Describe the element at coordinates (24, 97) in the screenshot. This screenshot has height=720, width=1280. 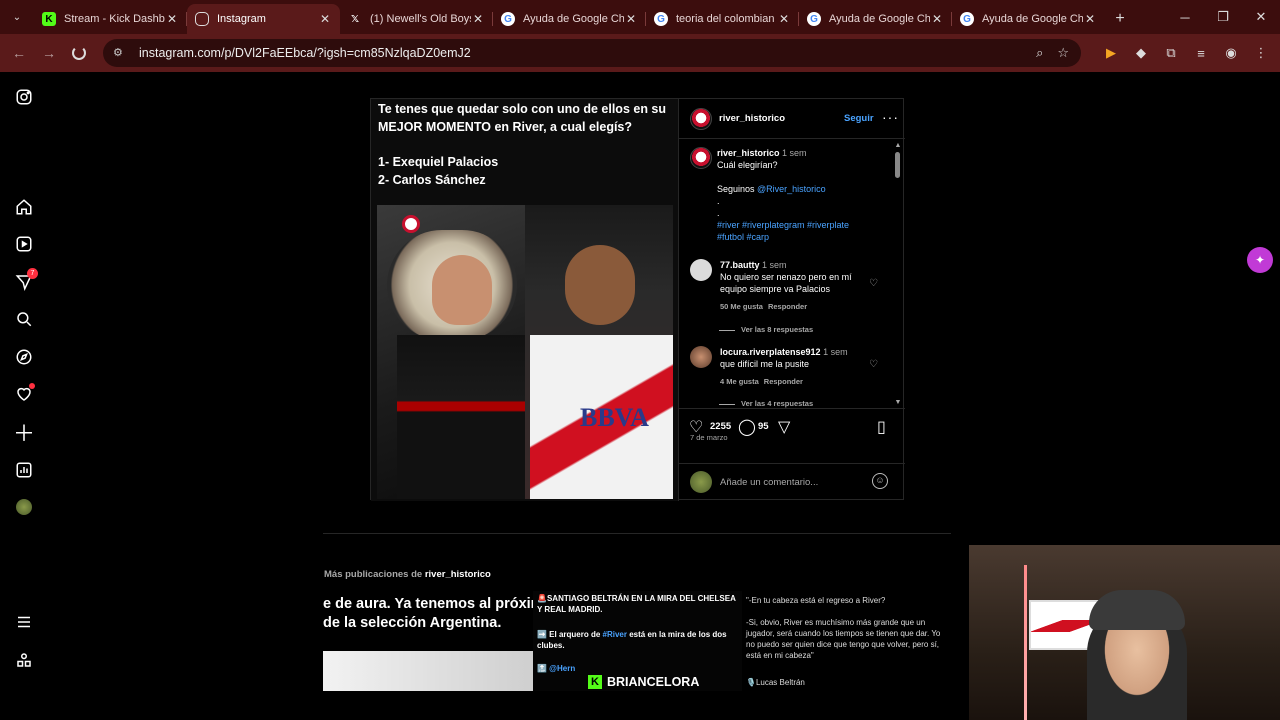
I see `instagram-logo-icon` at that location.